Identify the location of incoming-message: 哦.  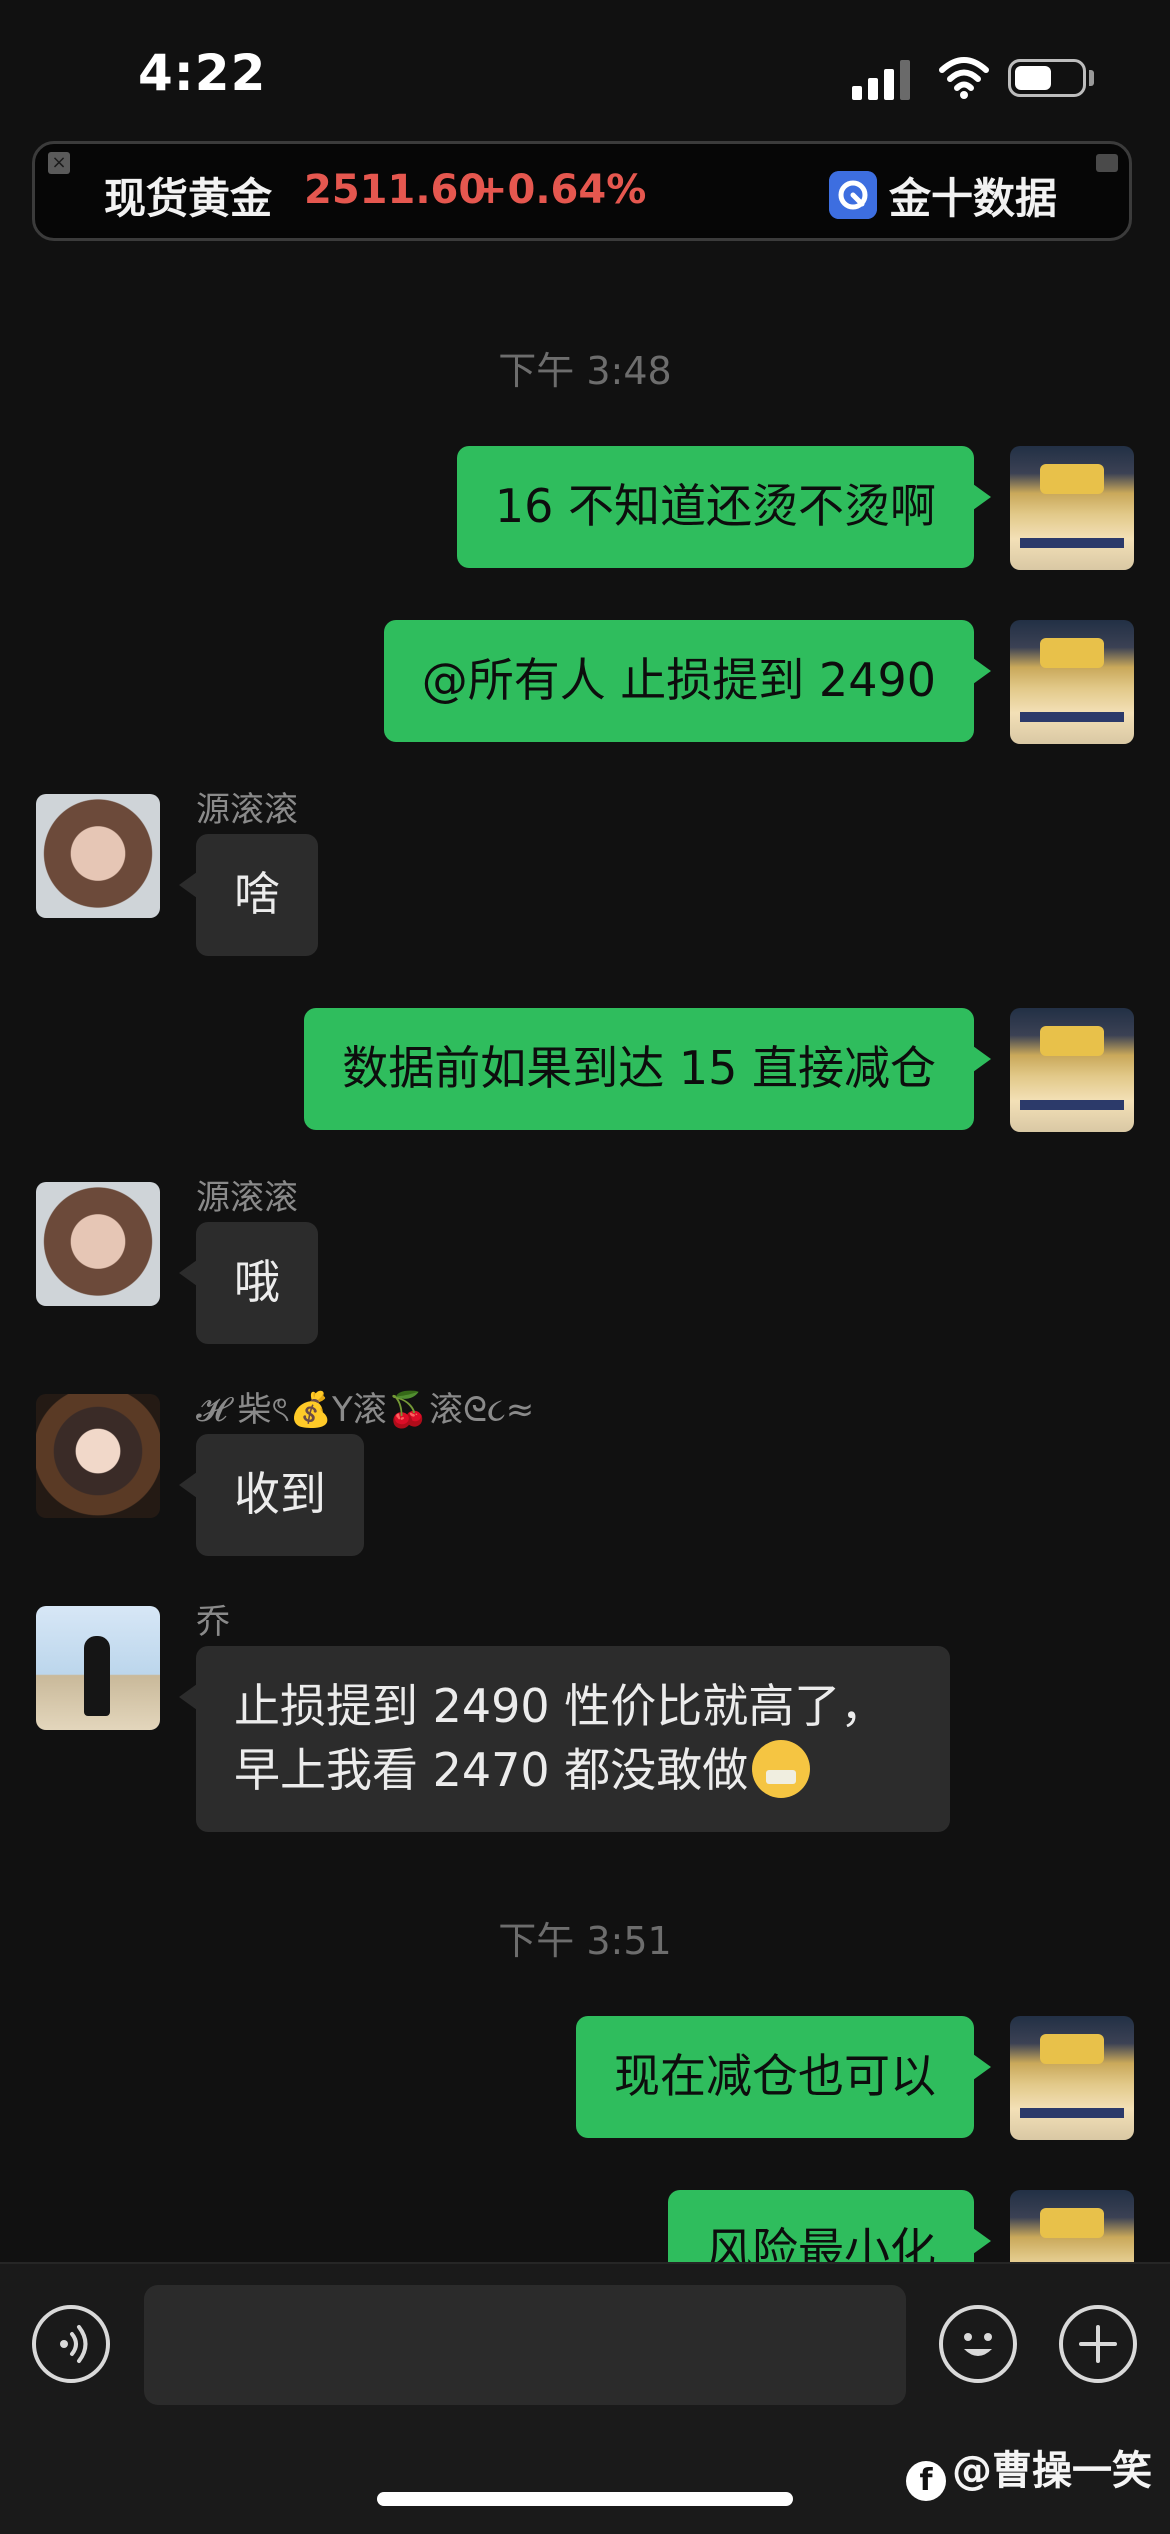
(248, 1283).